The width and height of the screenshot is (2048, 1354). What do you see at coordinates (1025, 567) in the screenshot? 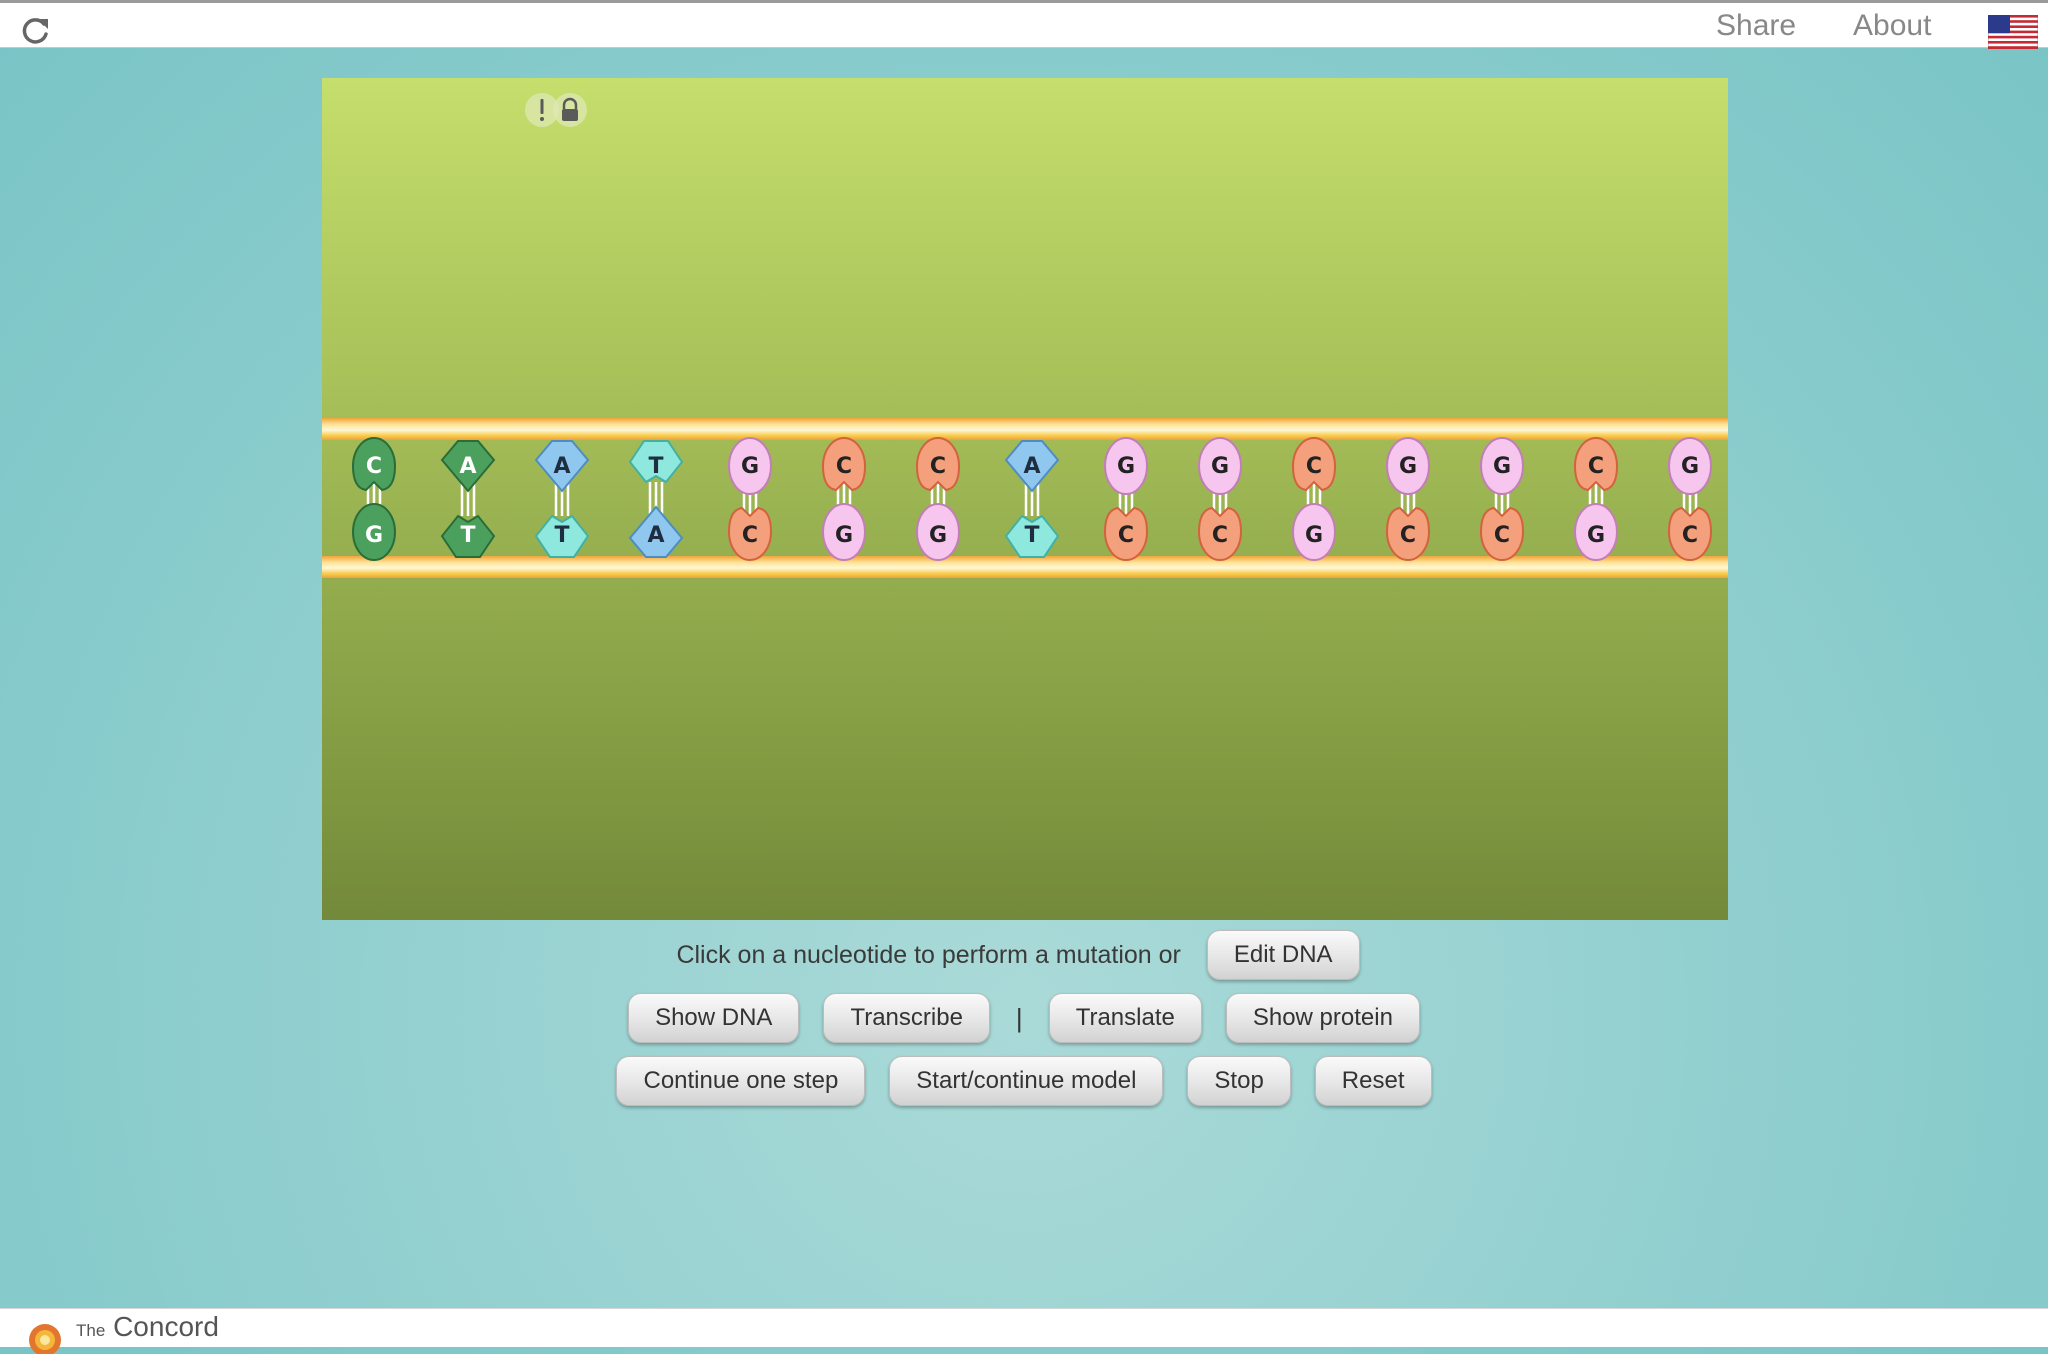
I see `bottom-backbone` at bounding box center [1025, 567].